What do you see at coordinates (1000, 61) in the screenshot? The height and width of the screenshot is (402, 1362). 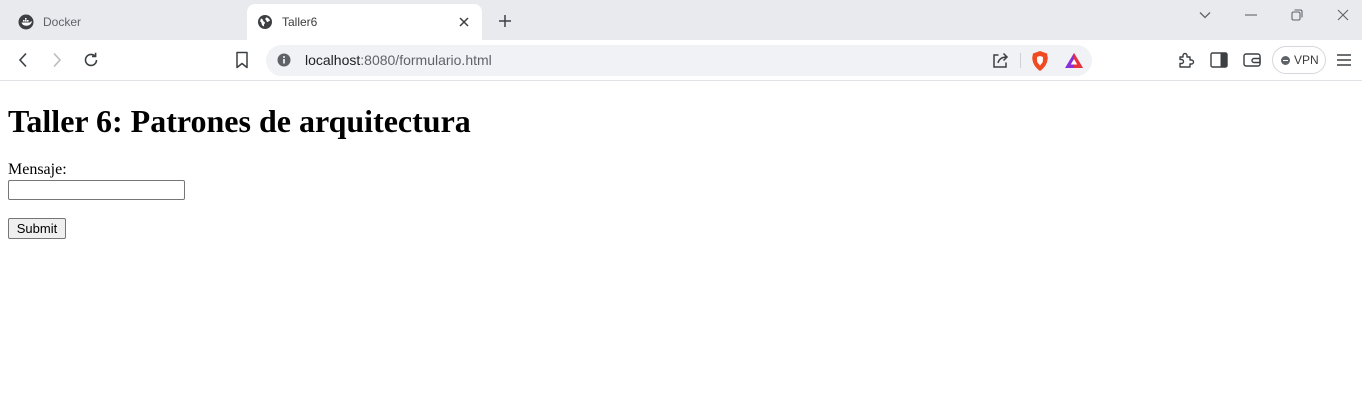 I see `share-icon` at bounding box center [1000, 61].